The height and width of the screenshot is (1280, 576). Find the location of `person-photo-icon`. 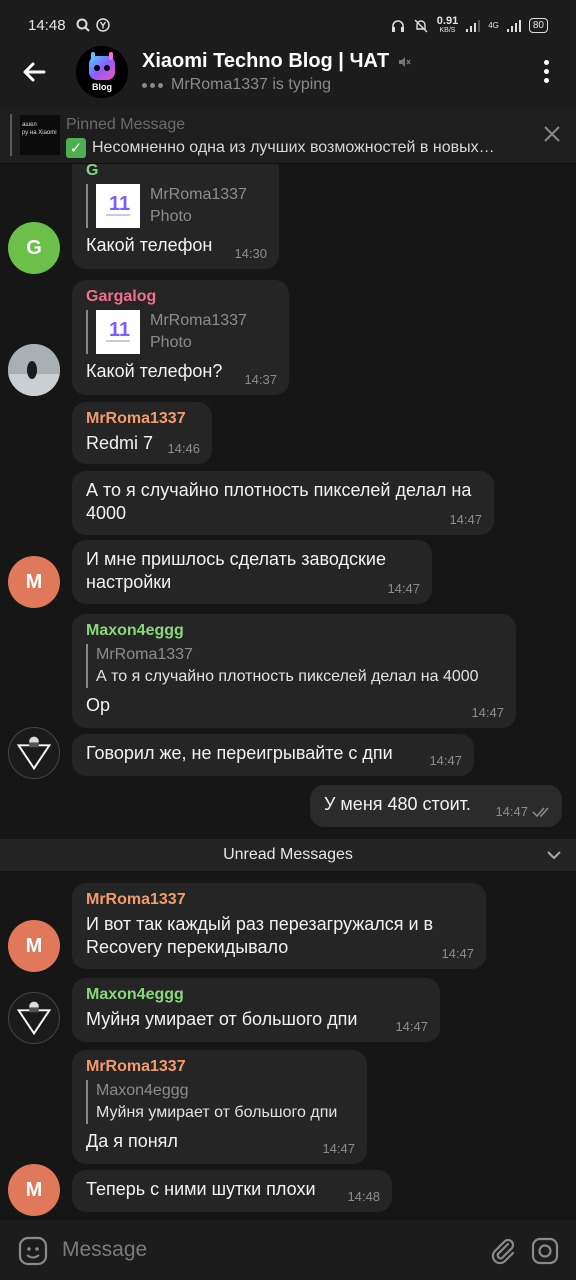

person-photo-icon is located at coordinates (34, 370).